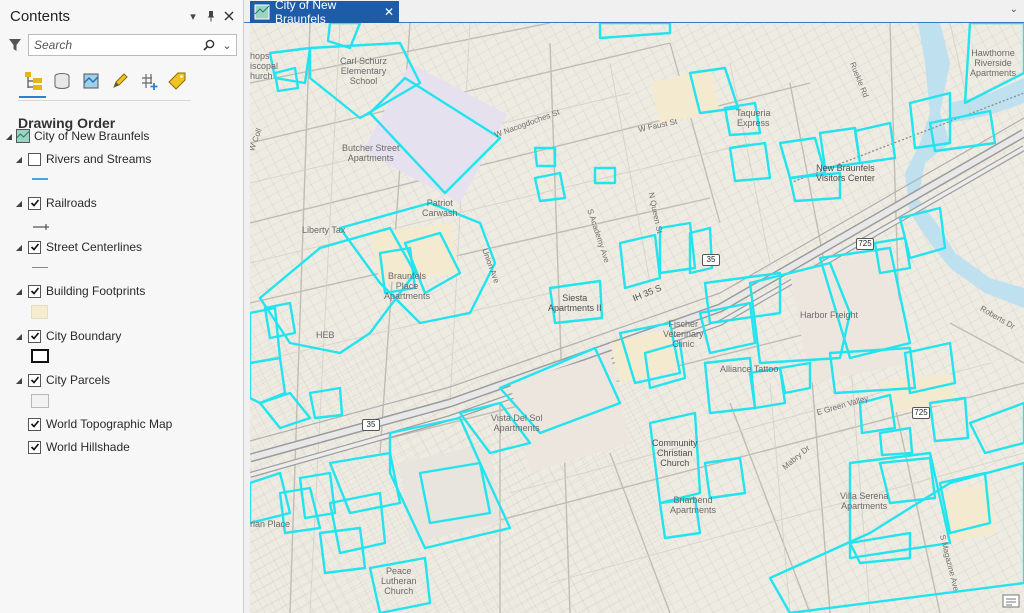 The width and height of the screenshot is (1024, 613). What do you see at coordinates (40, 356) in the screenshot?
I see `boundary-fill-symbol` at bounding box center [40, 356].